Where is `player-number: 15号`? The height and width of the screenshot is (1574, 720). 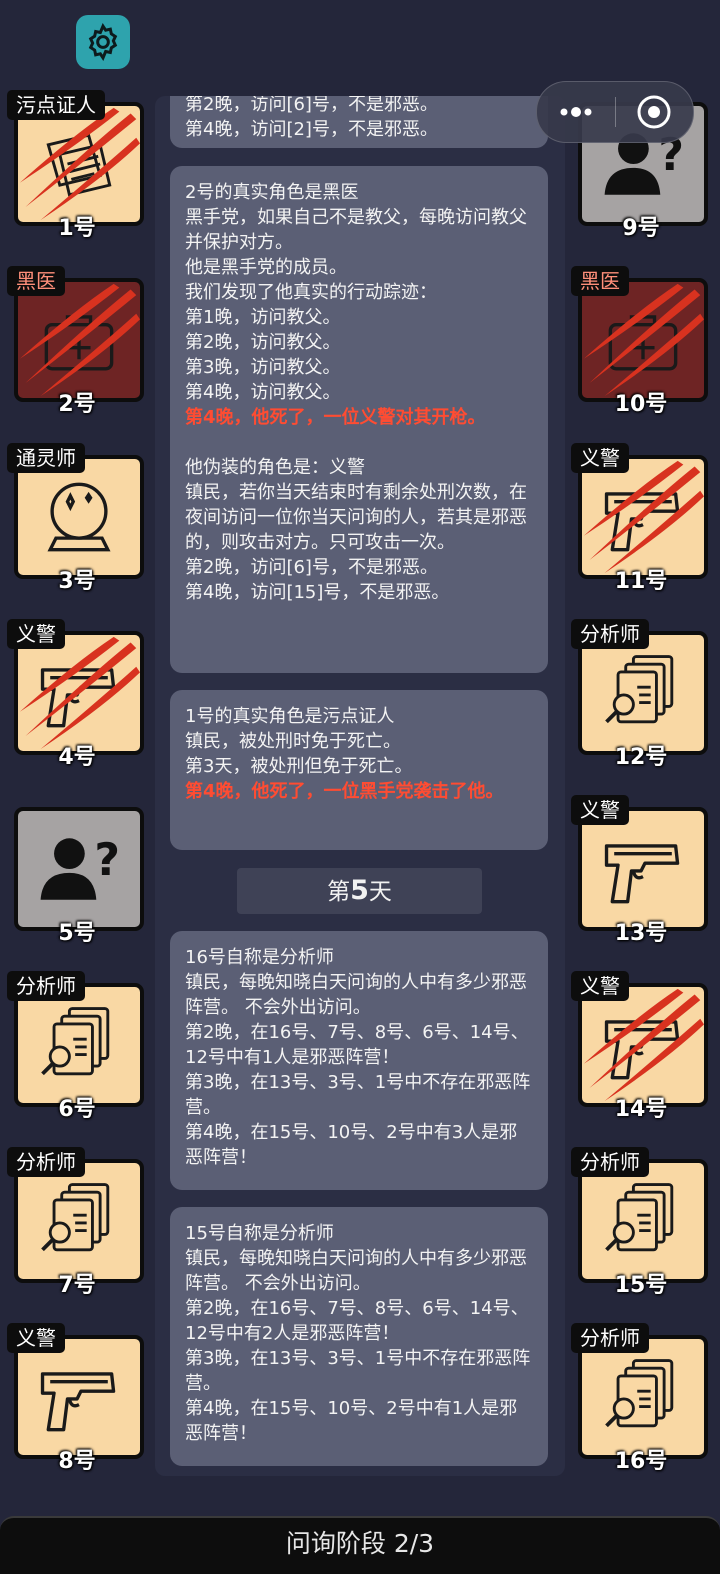 player-number: 15号 is located at coordinates (641, 1285).